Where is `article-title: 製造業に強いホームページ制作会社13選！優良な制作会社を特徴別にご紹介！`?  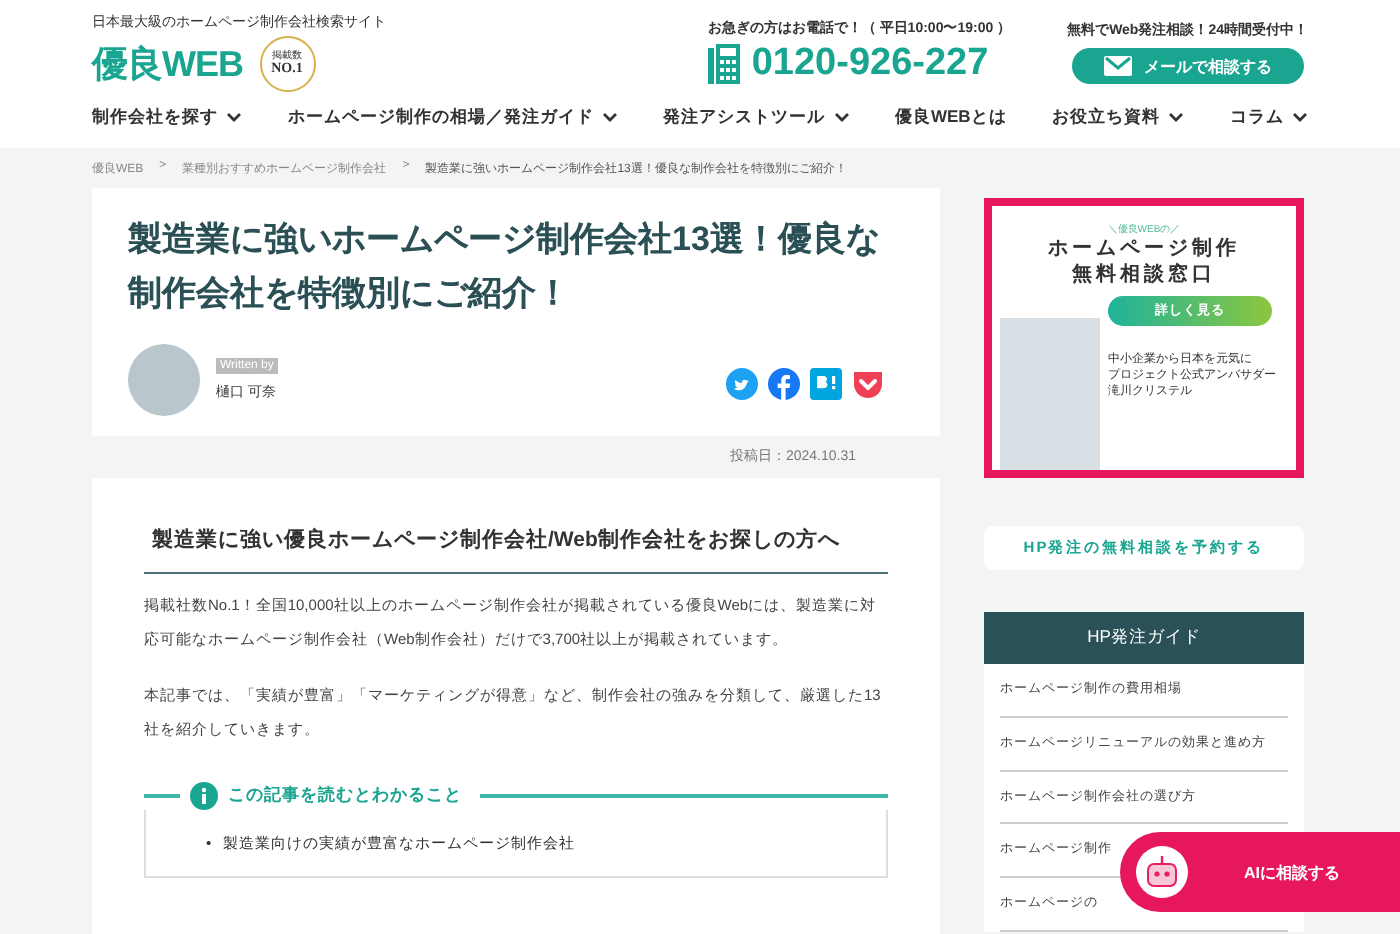 article-title: 製造業に強いホームページ制作会社13選！優良な制作会社を特徴別にご紹介！ is located at coordinates (505, 267).